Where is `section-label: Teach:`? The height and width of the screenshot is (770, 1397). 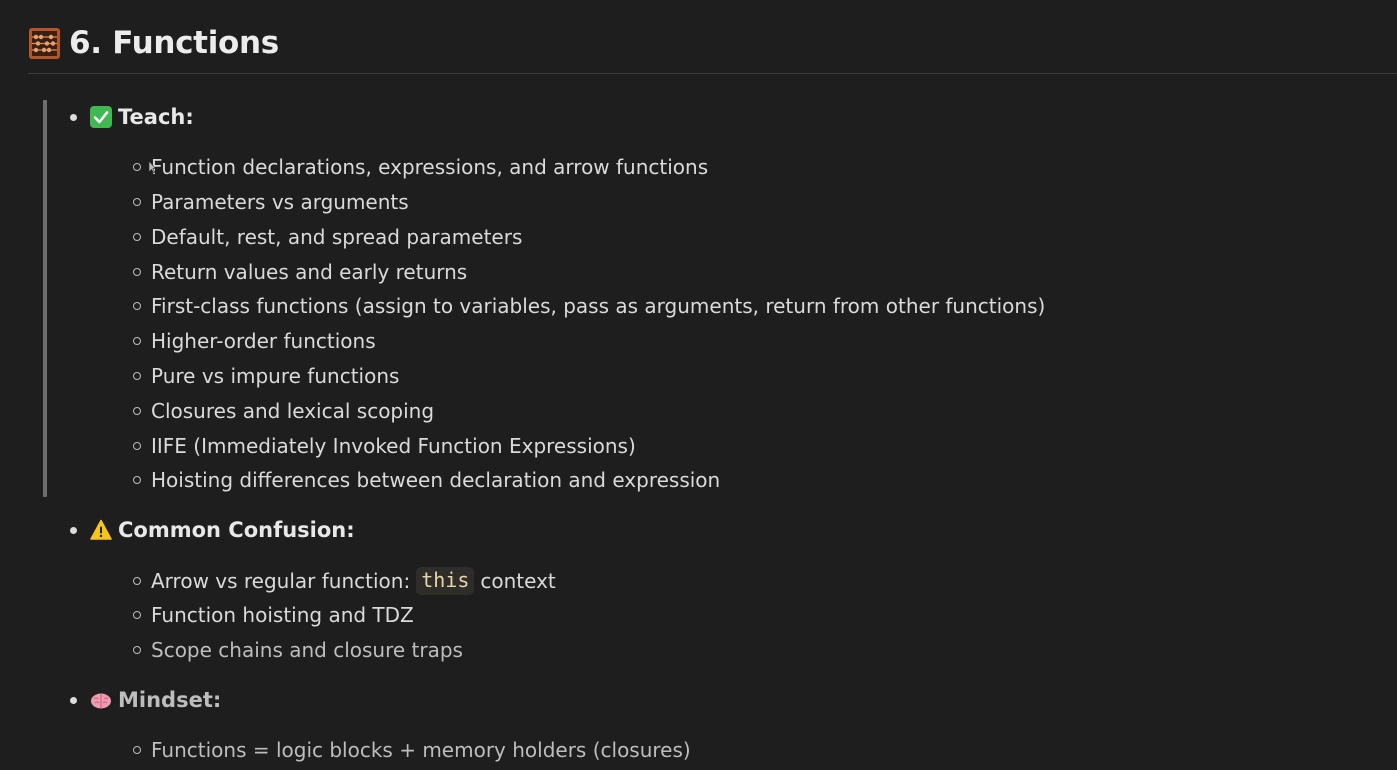
section-label: Teach: is located at coordinates (156, 117).